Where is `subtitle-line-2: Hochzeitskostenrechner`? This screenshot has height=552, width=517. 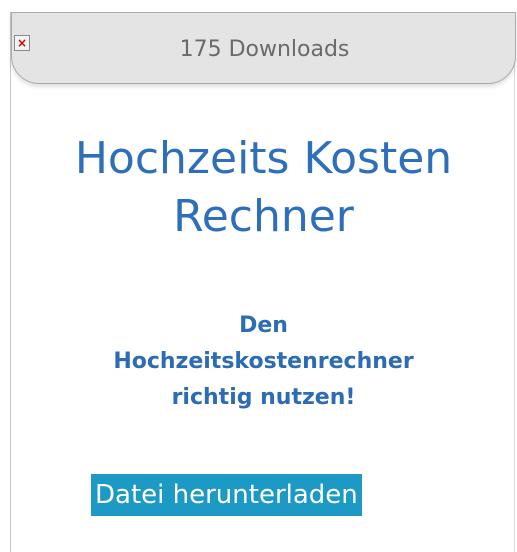 subtitle-line-2: Hochzeitskostenrechner is located at coordinates (263, 361).